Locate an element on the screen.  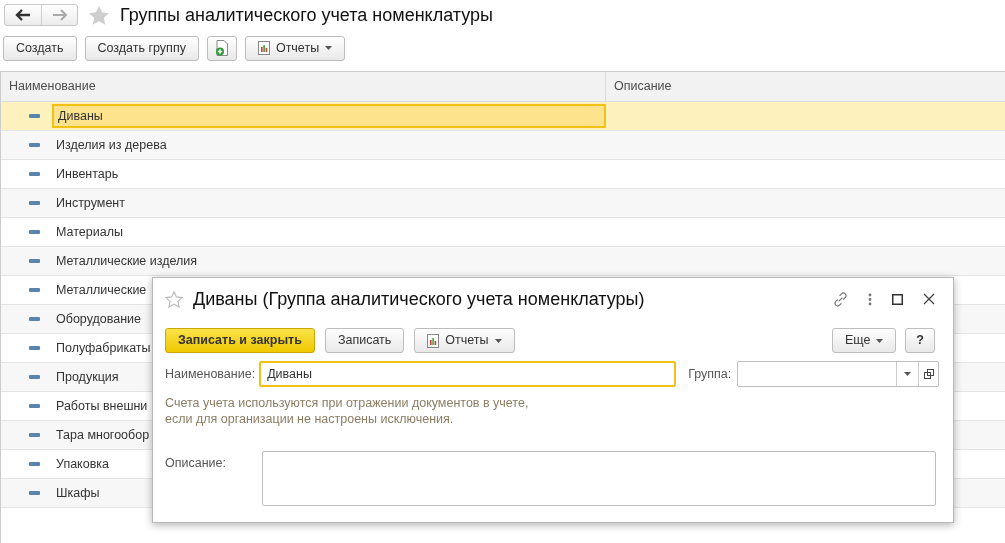
add-document-icon is located at coordinates (221, 48).